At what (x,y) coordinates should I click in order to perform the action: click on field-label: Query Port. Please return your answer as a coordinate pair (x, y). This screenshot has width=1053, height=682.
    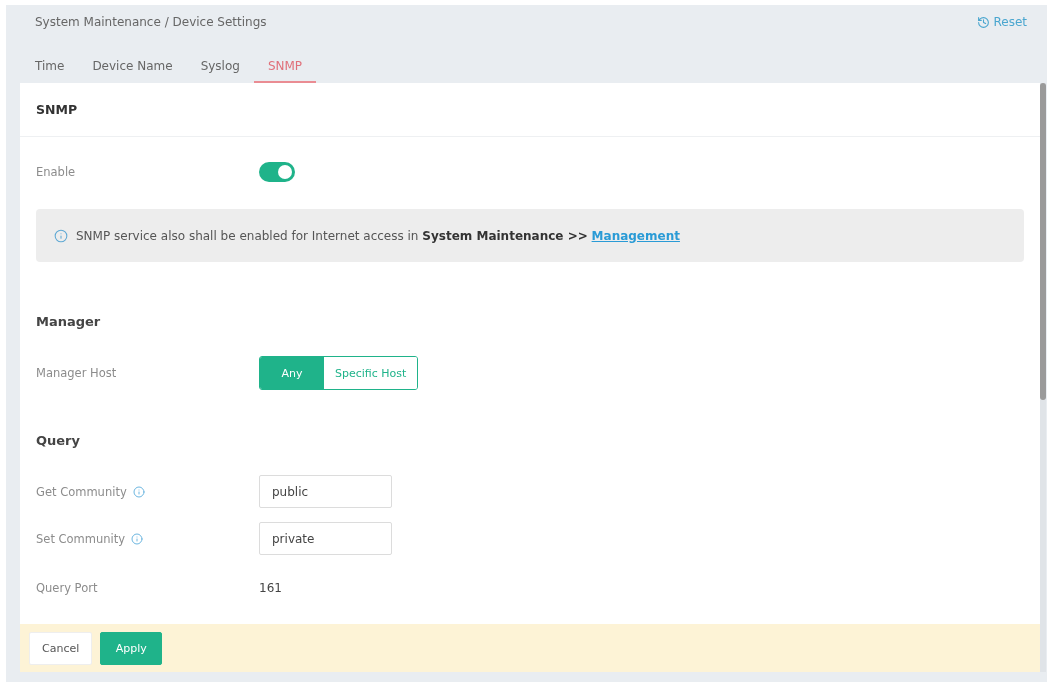
    Looking at the image, I should click on (67, 587).